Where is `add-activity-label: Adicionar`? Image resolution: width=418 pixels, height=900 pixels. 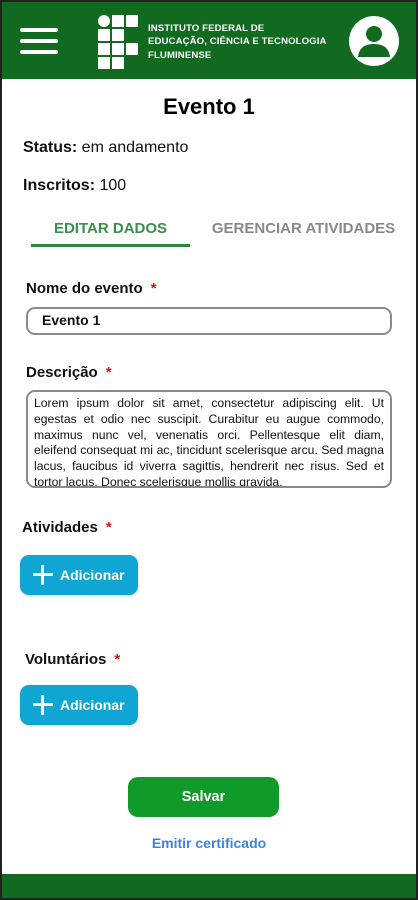
add-activity-label: Adicionar is located at coordinates (92, 575).